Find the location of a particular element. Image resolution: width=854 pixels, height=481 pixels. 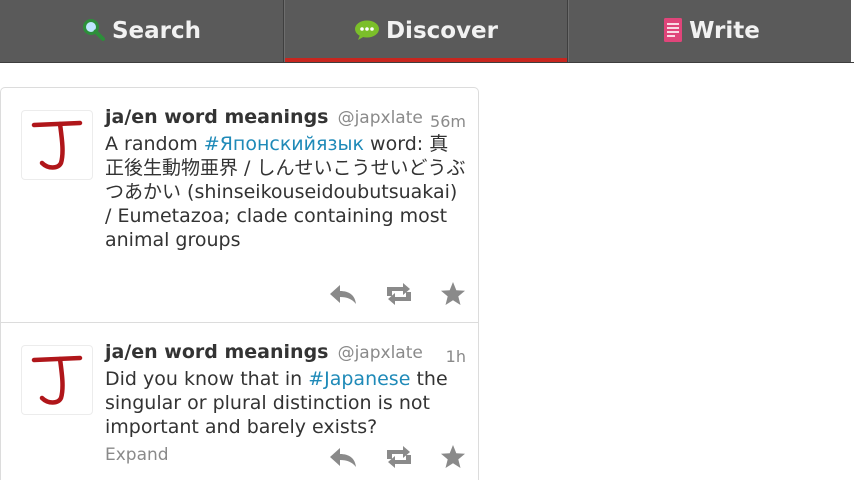

tab-discover: Discover is located at coordinates (426, 31).